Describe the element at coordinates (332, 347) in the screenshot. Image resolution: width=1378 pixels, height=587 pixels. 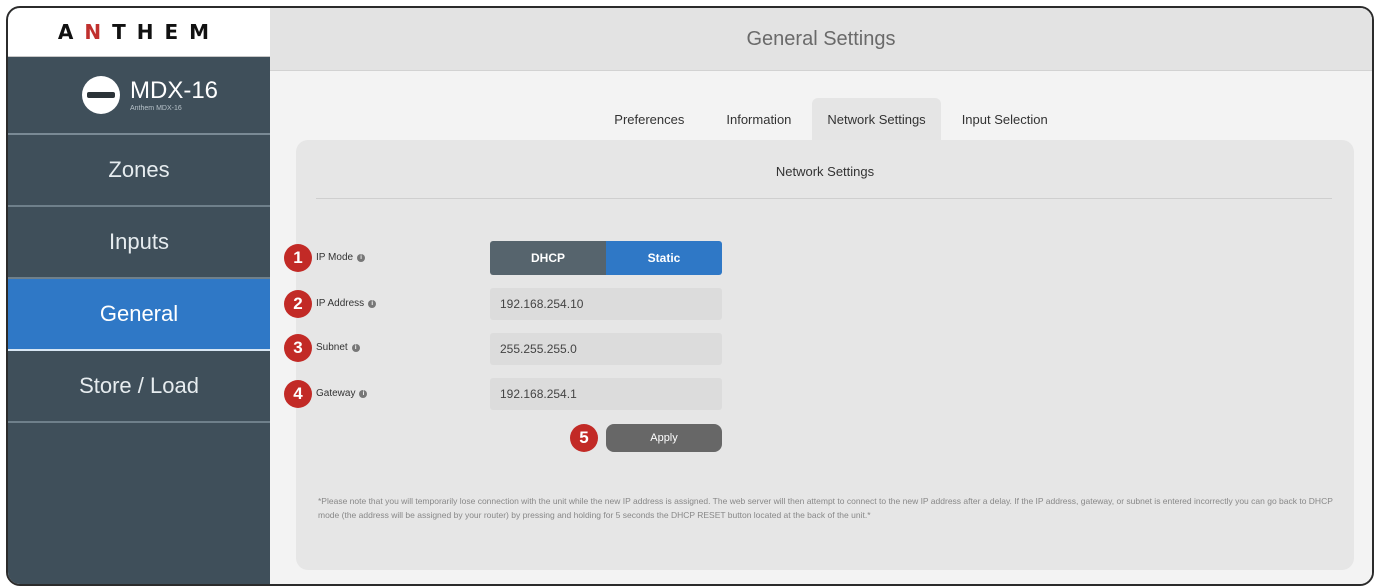
I see `subnet-label-text: Subnet` at that location.